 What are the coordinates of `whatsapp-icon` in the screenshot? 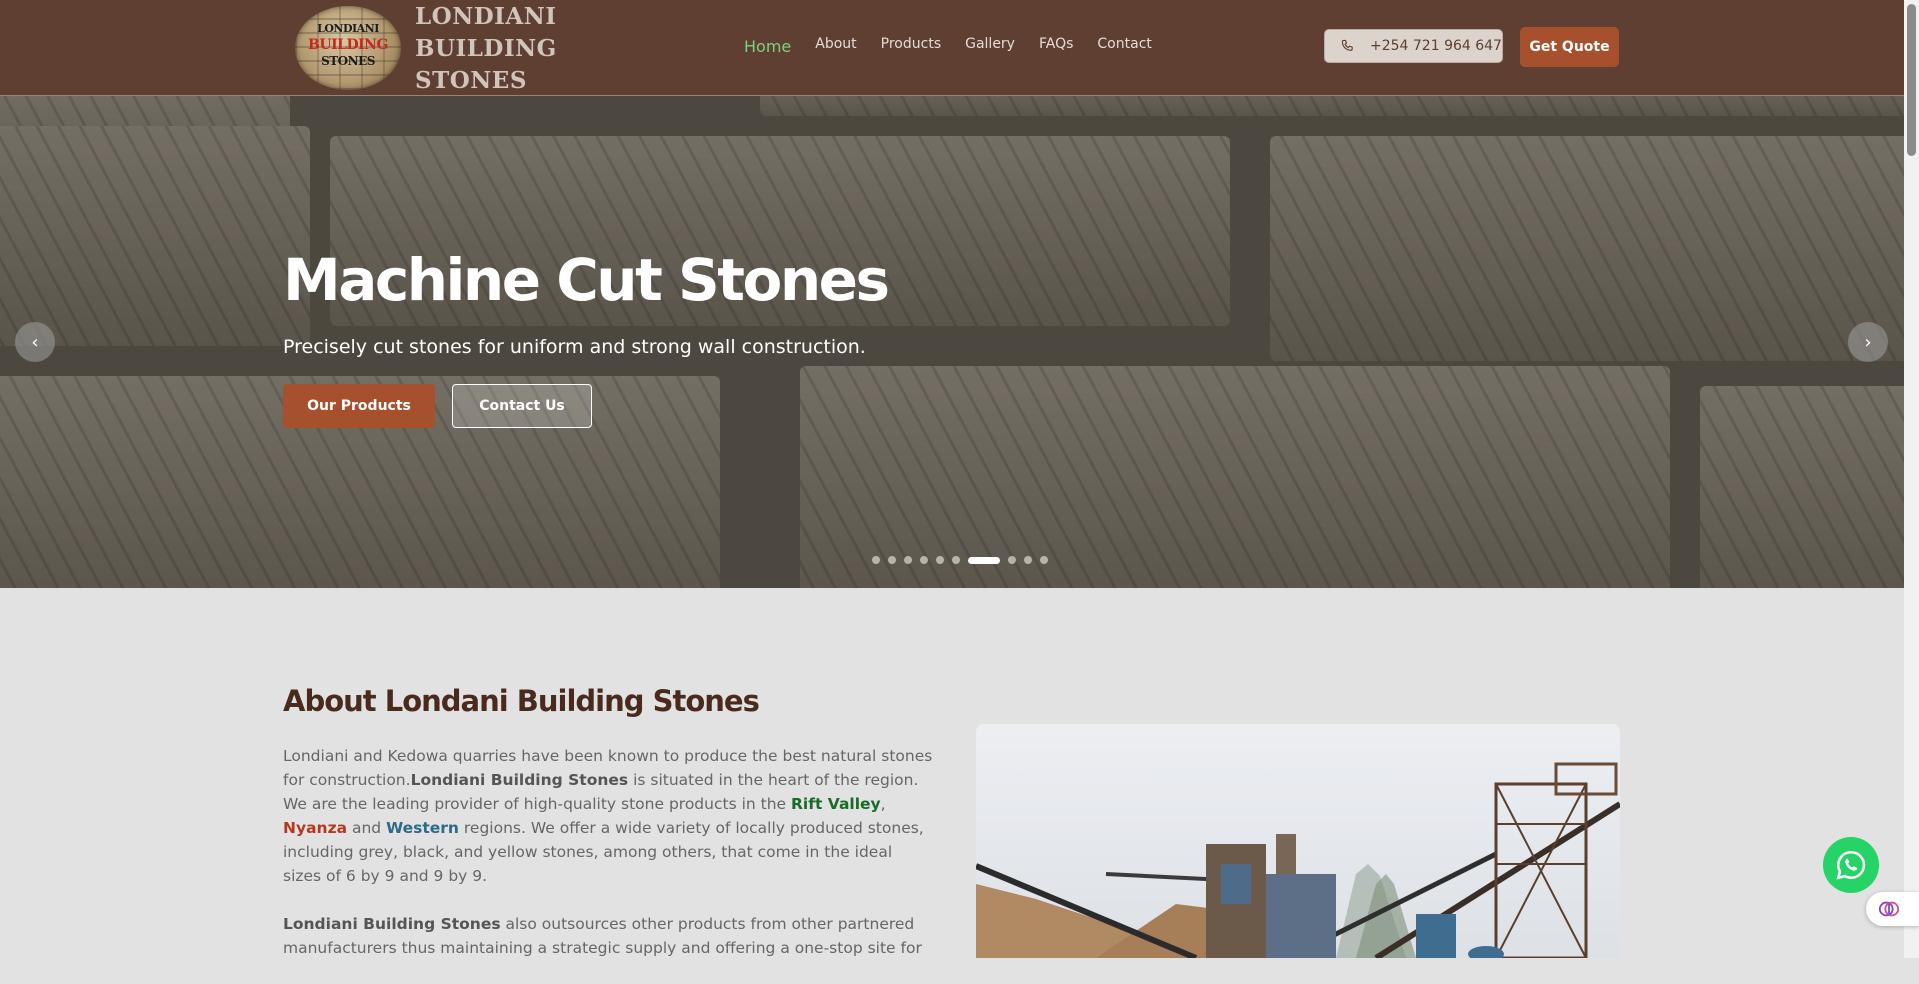 It's located at (1851, 865).